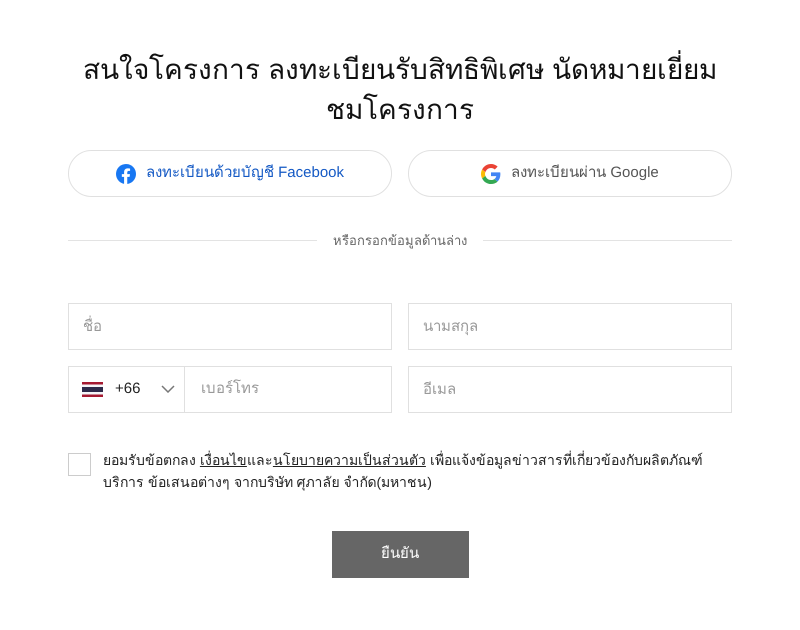  Describe the element at coordinates (400, 554) in the screenshot. I see `submit-button: ยืนยัน` at that location.